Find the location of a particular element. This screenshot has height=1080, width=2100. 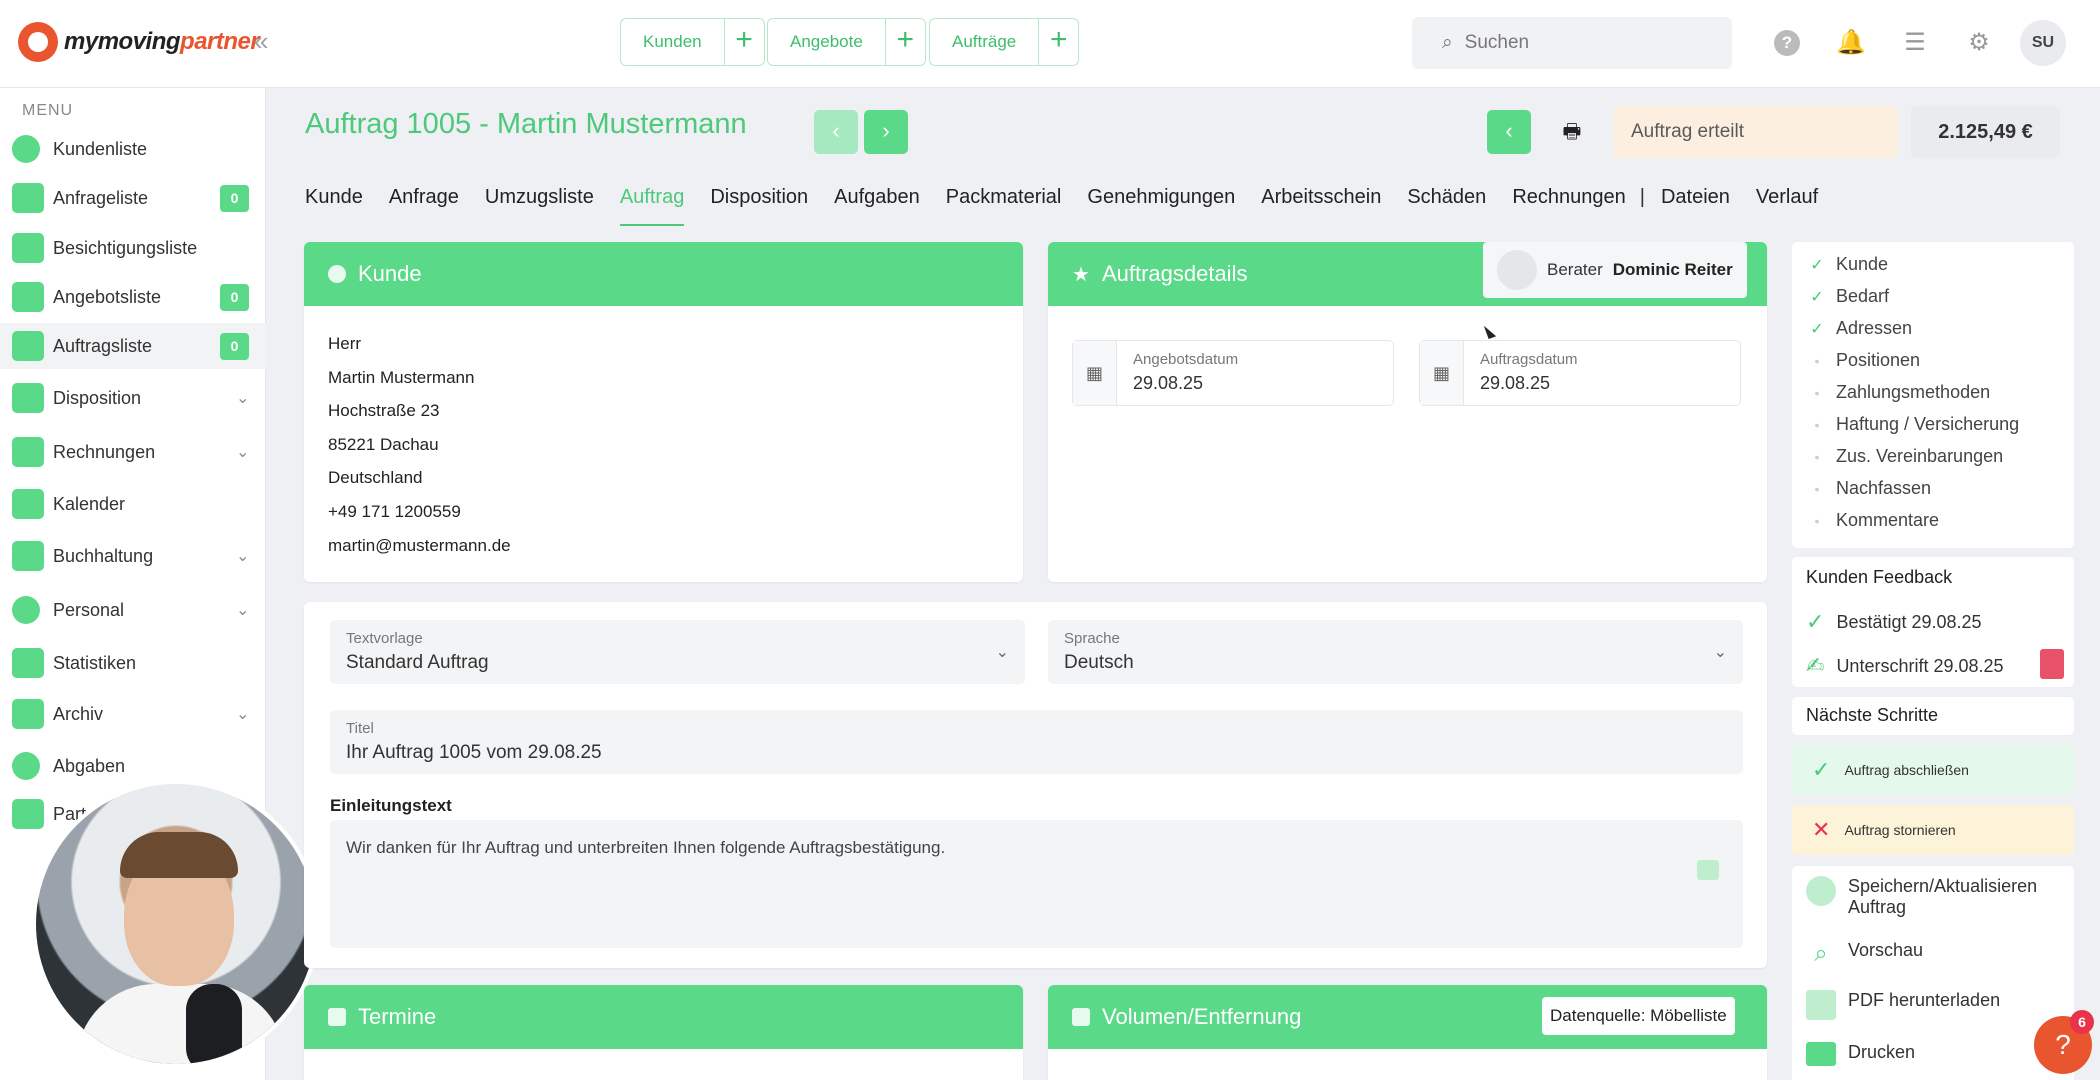

tab-umzugsliste: Umzugsliste is located at coordinates (539, 206).